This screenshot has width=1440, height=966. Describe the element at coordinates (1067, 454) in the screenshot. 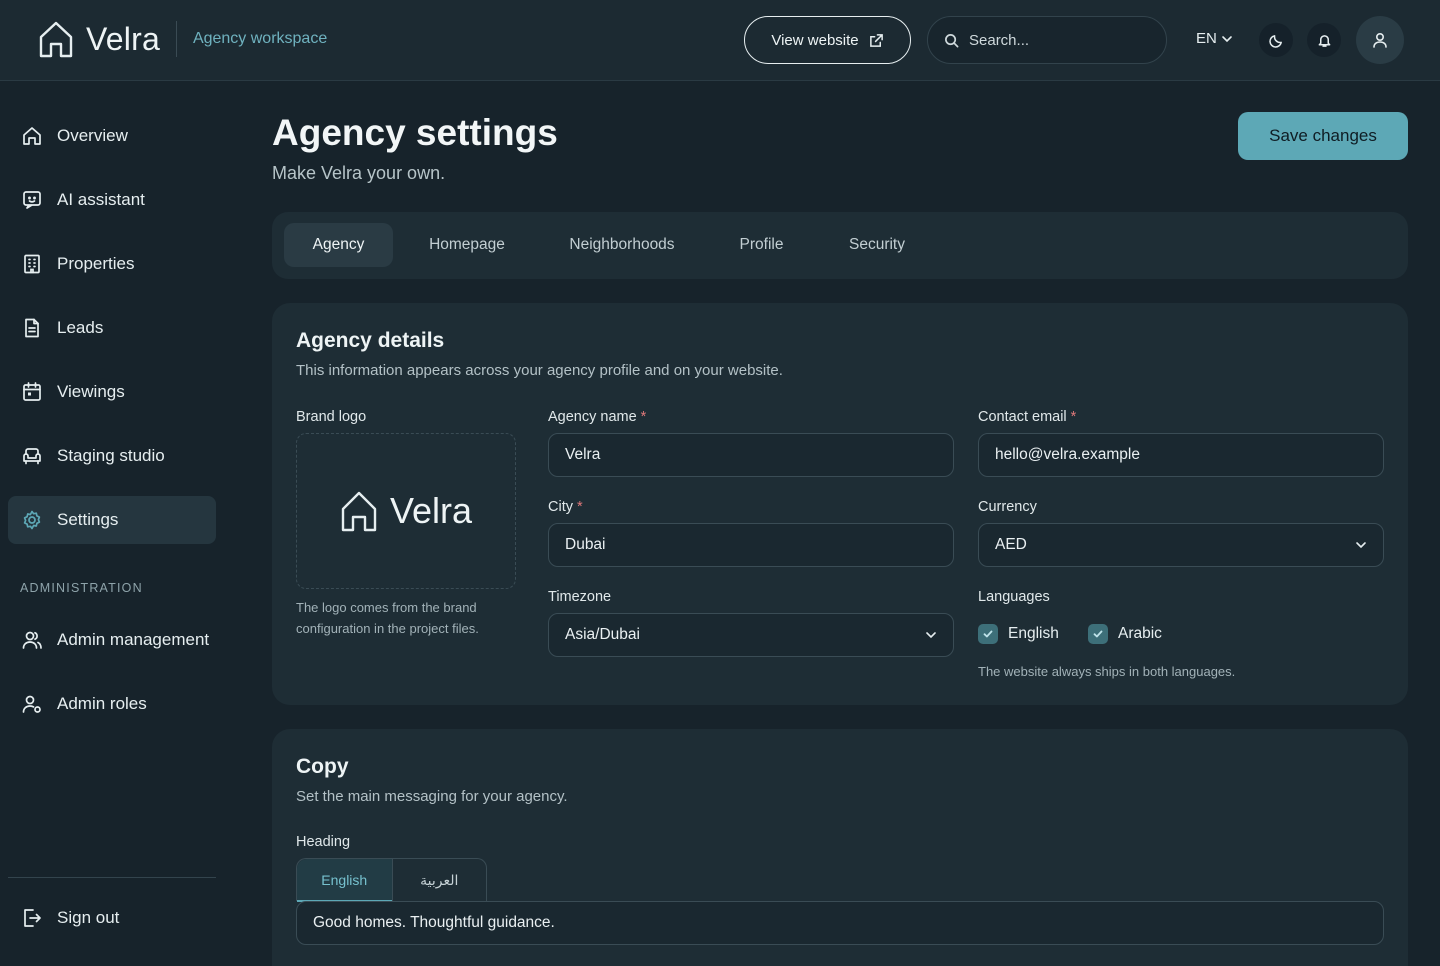

I see `contact-email-value: hello@velra.example` at that location.